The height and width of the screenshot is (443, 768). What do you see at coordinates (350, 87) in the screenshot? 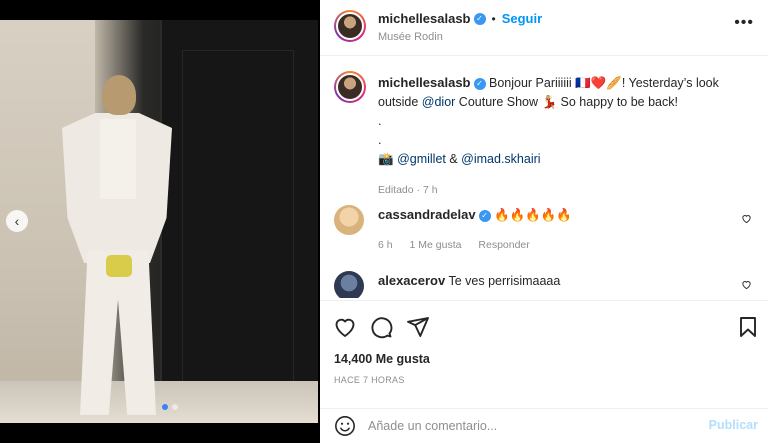
I see `caption-avatar` at bounding box center [350, 87].